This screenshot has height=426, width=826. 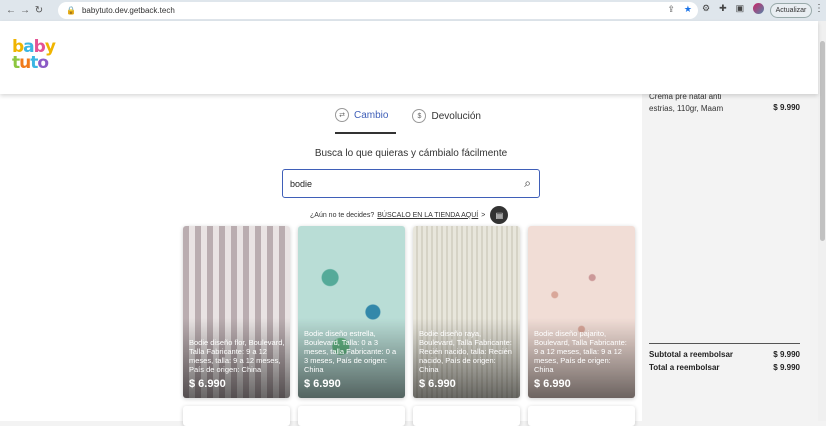 I want to click on babytuto-logo: baby tuto, so click(x=34, y=56).